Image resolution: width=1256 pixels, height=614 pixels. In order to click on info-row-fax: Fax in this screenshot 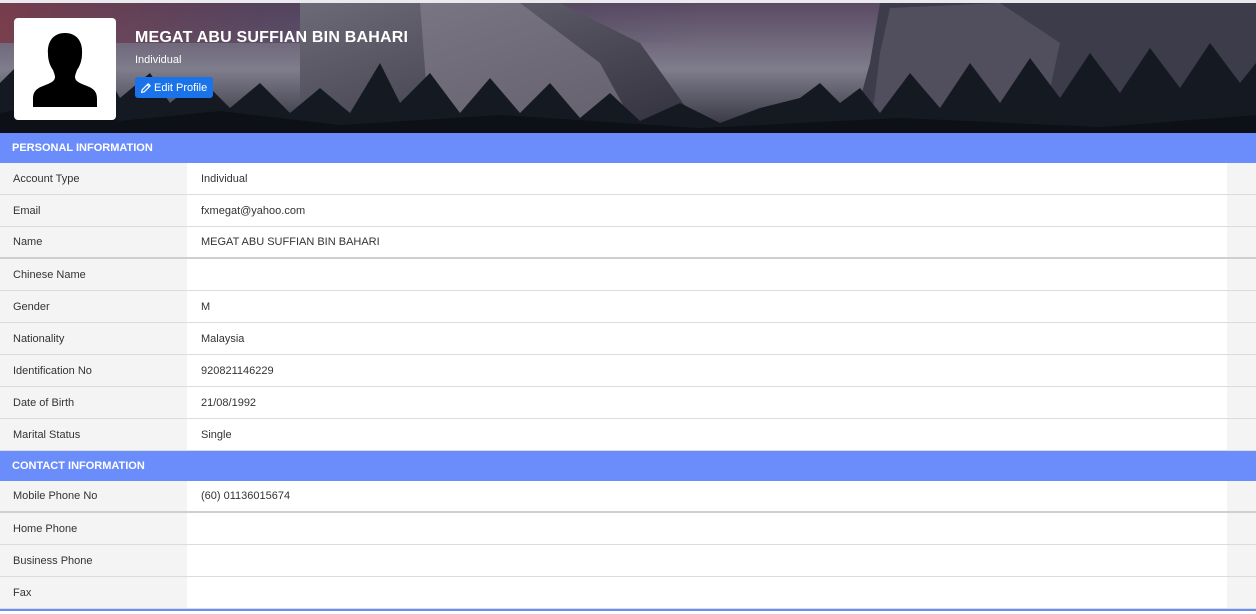, I will do `click(628, 593)`.